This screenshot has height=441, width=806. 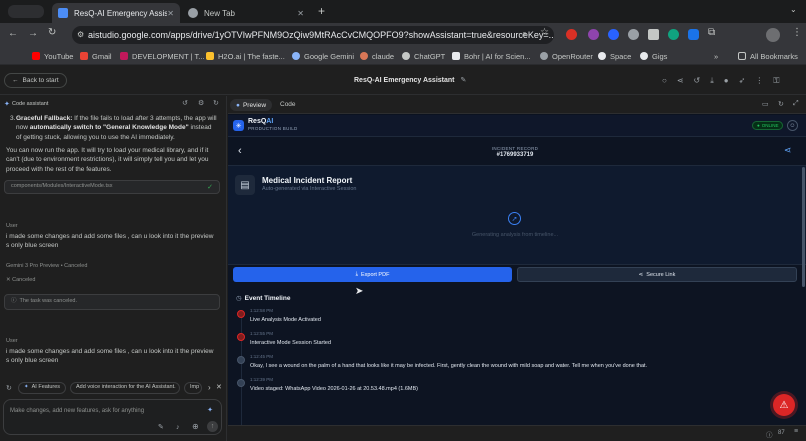 I want to click on event-time: 1:12:58 PM, so click(x=262, y=310).